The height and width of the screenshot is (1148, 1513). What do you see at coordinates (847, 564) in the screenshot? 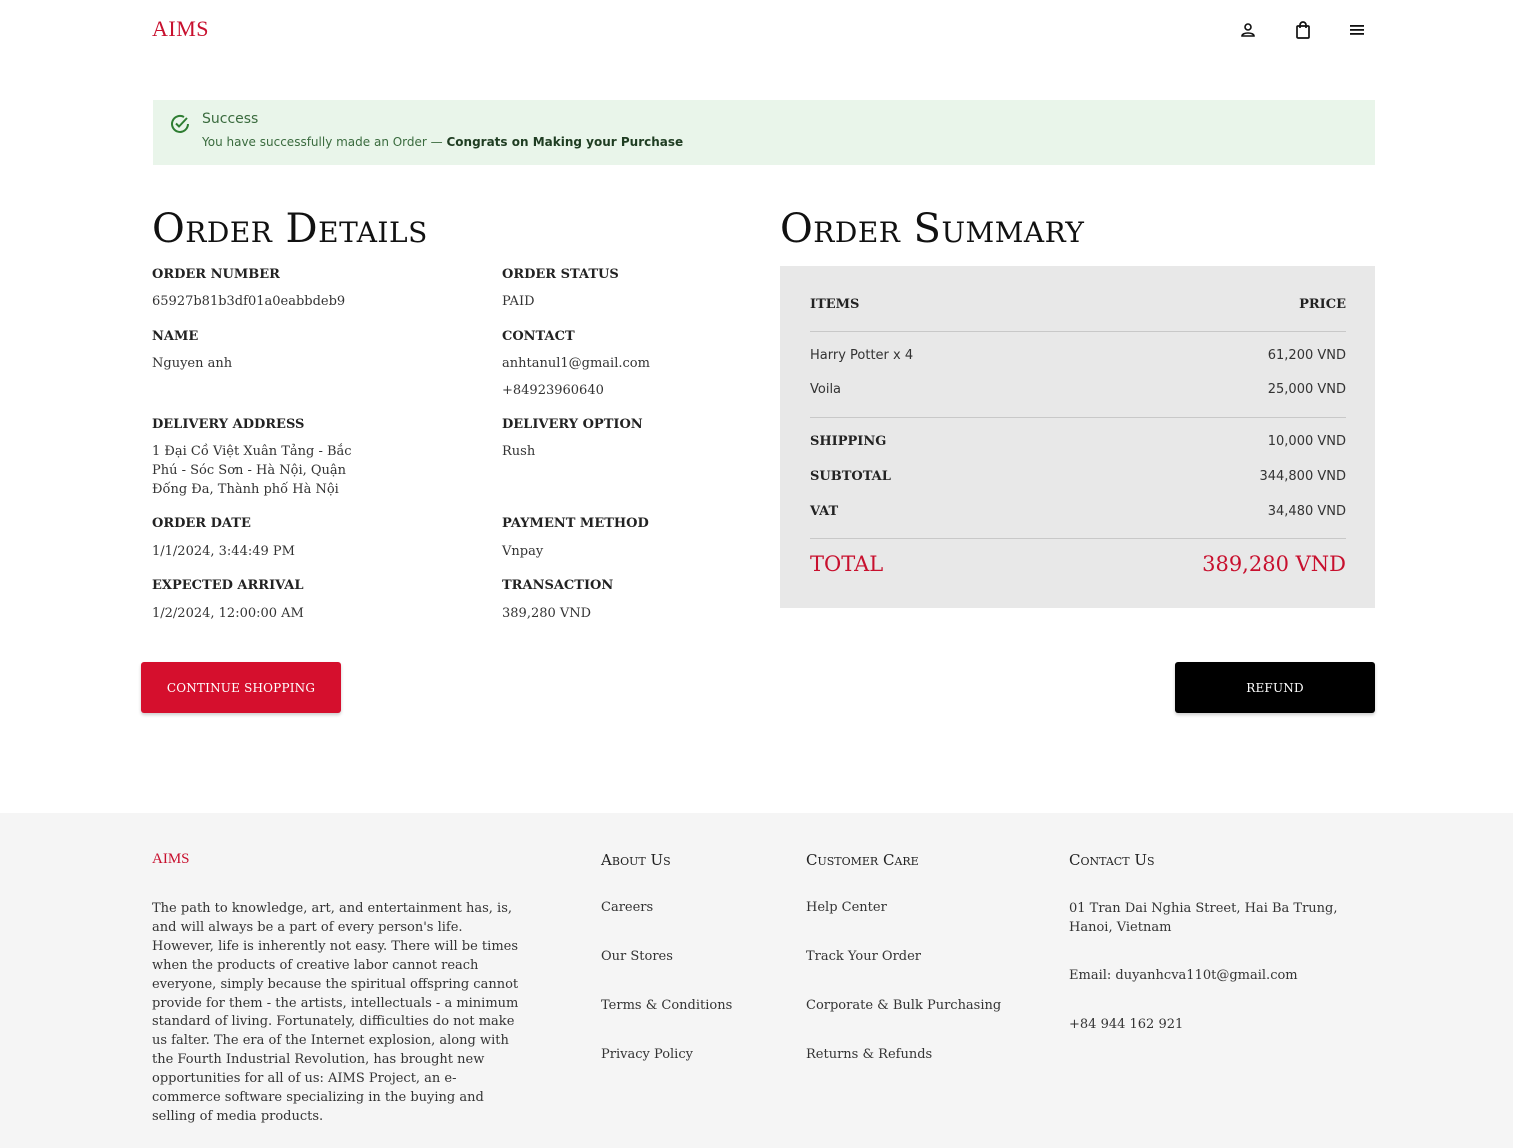
I see `total-label: TOTAL` at bounding box center [847, 564].